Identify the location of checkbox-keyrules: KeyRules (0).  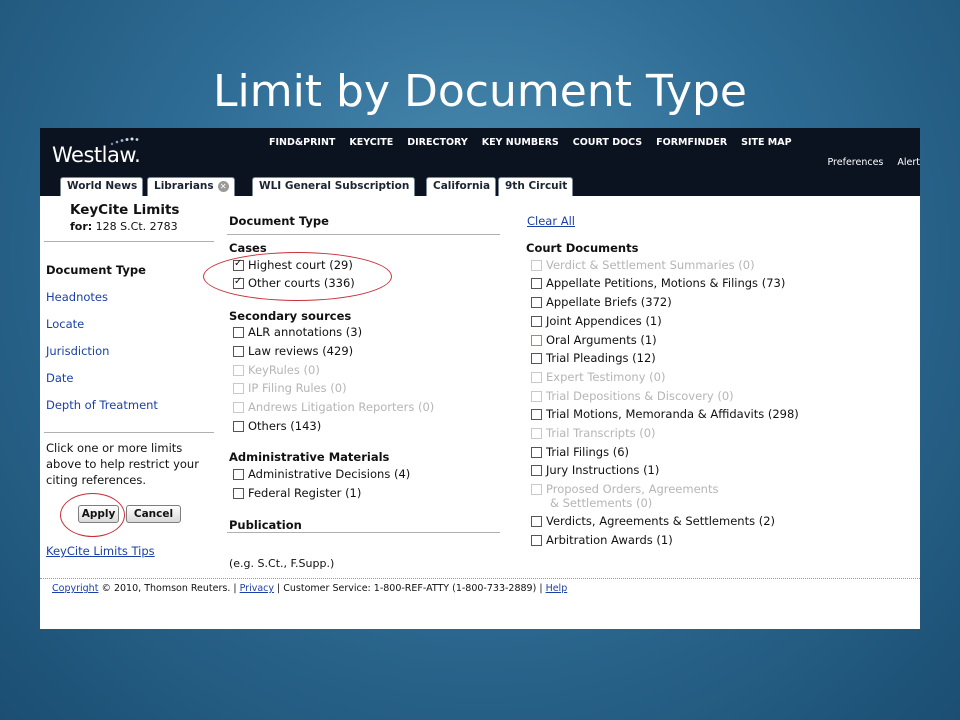
(276, 370).